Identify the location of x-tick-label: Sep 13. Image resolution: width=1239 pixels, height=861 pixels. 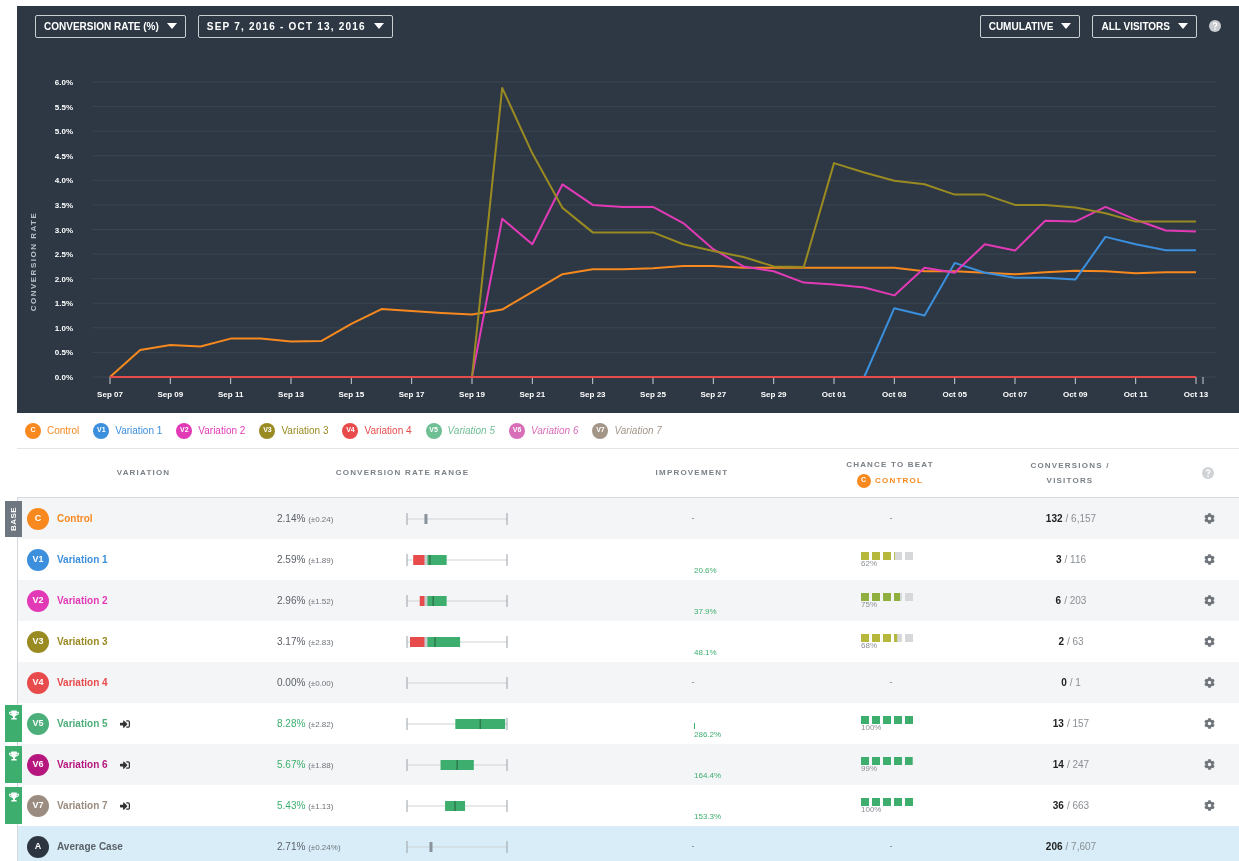
(291, 394).